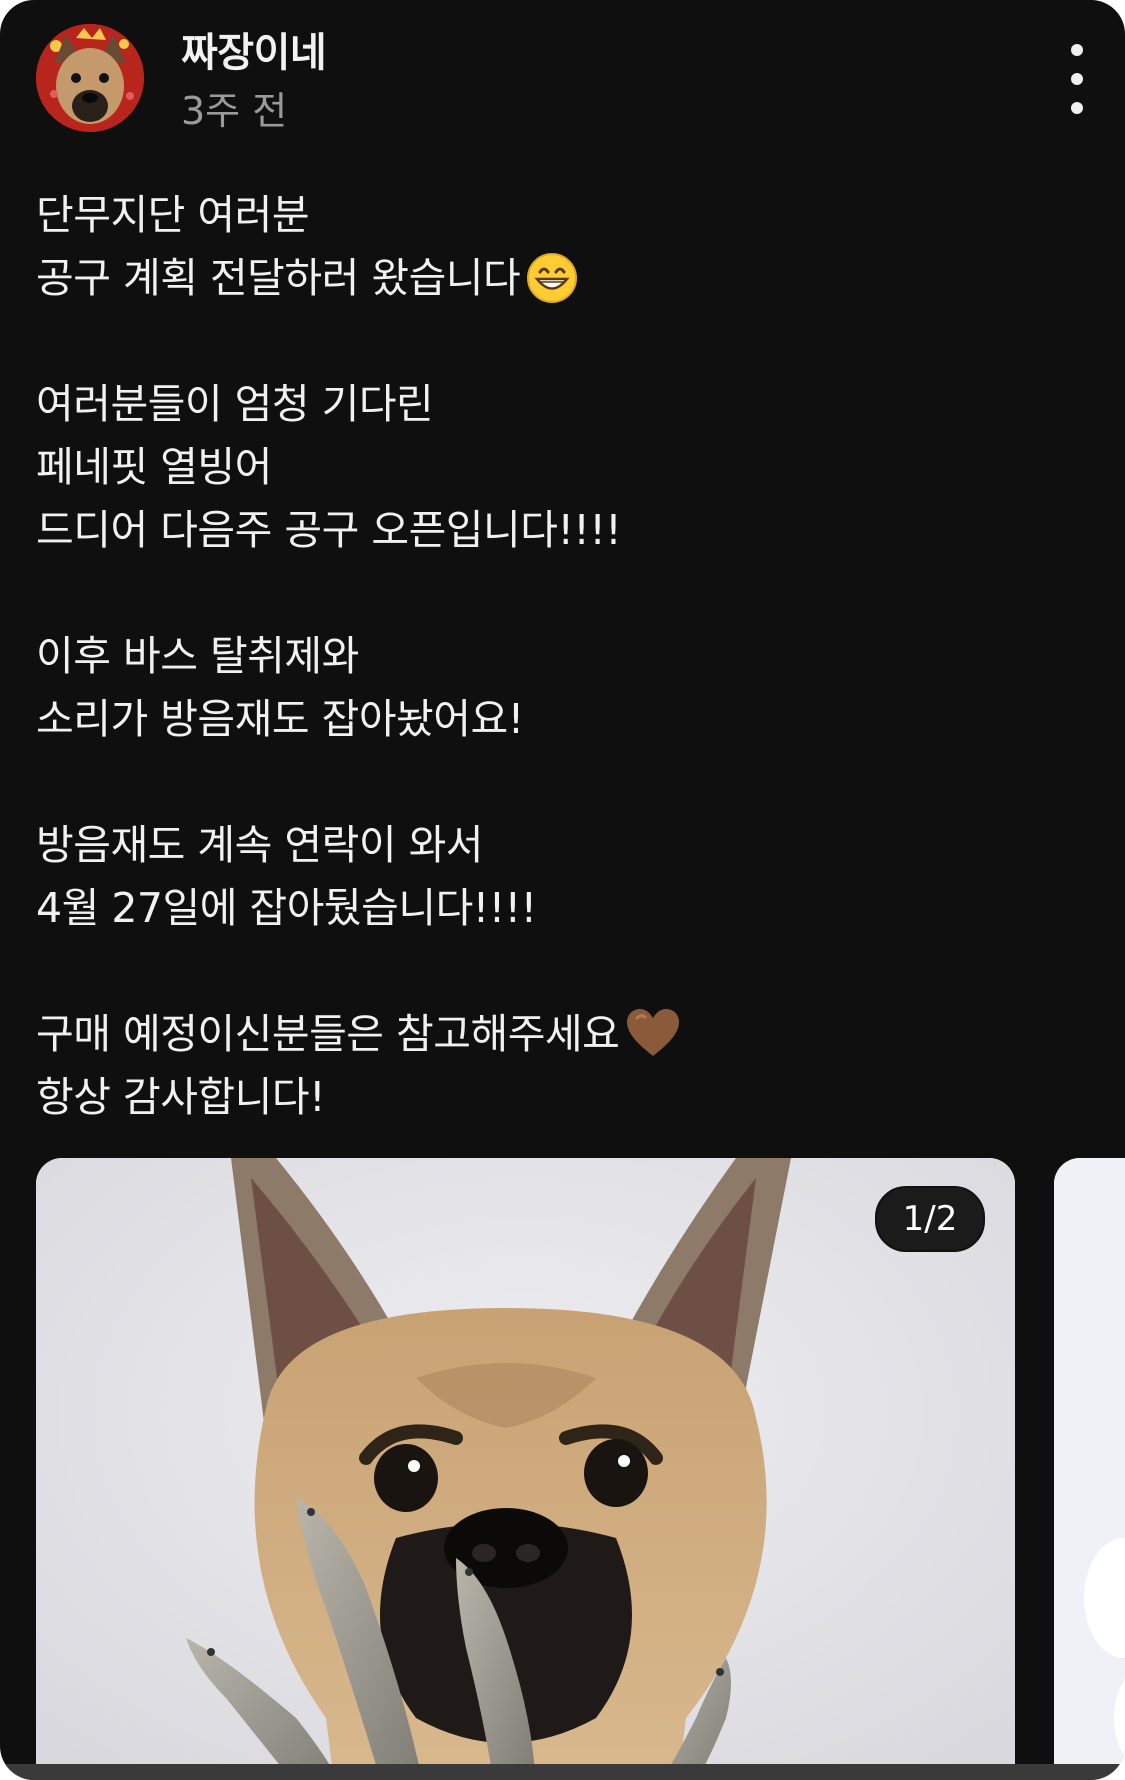 The image size is (1125, 1780). I want to click on brown-heart-emoji, so click(653, 1032).